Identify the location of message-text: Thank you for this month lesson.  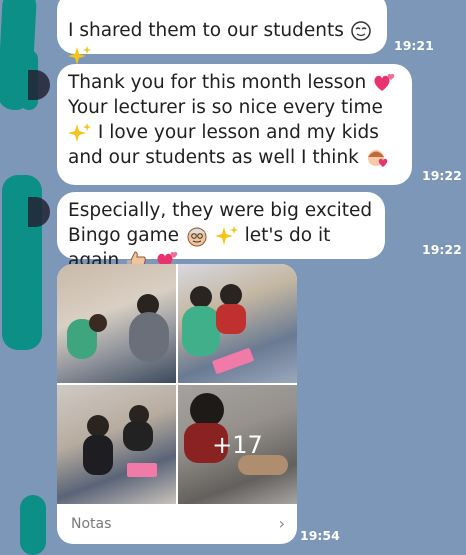
(217, 82).